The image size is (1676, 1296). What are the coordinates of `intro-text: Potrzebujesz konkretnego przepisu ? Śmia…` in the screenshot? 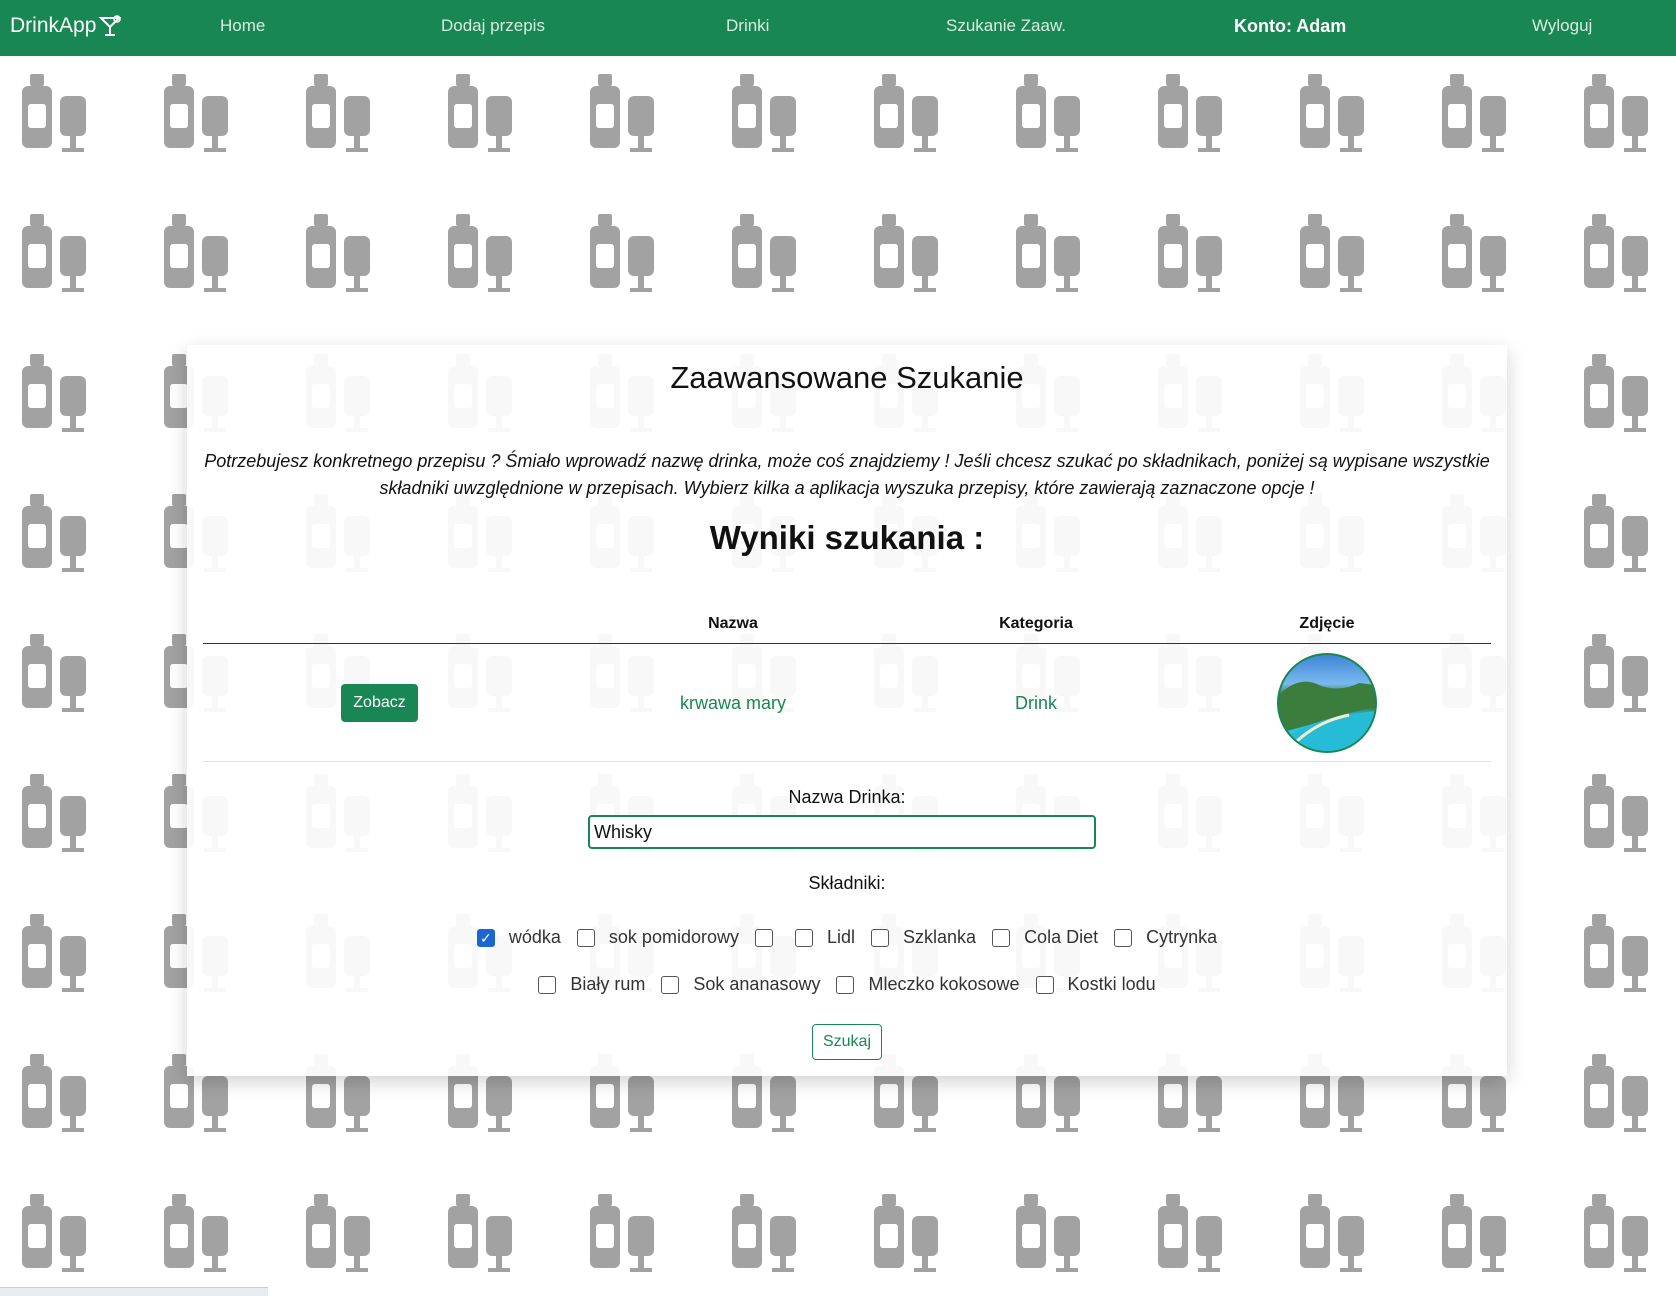 It's located at (847, 474).